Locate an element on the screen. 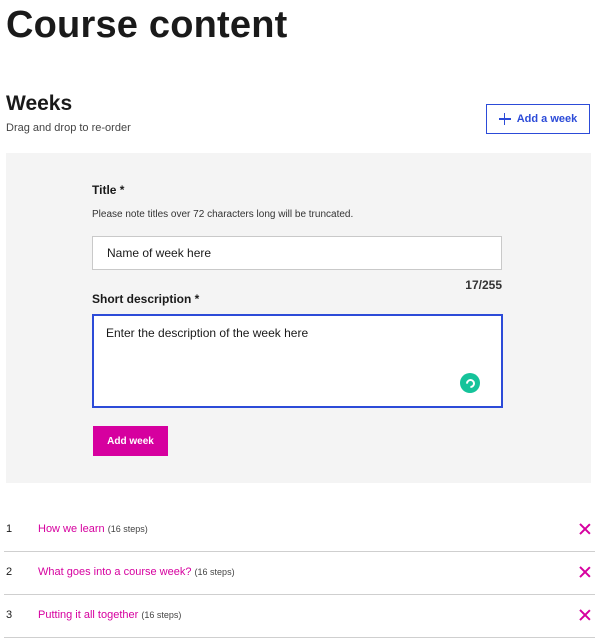  title-input is located at coordinates (297, 253).